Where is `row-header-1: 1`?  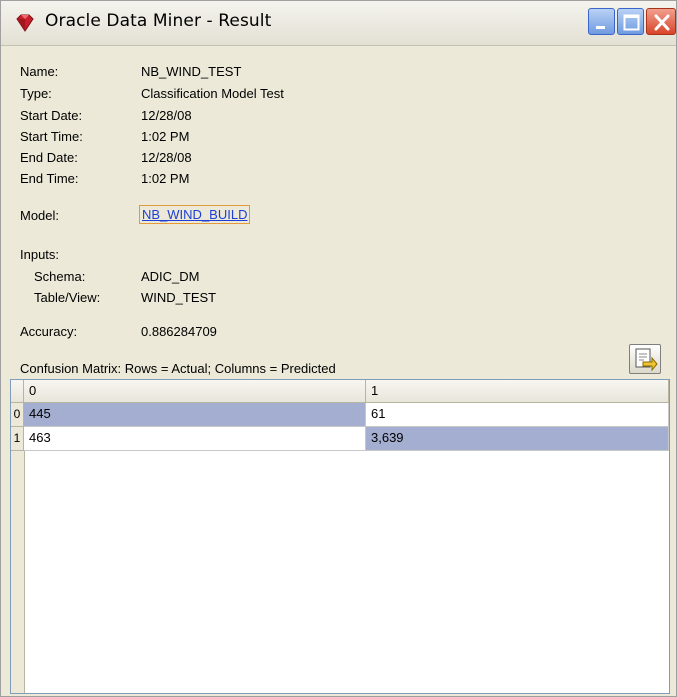 row-header-1: 1 is located at coordinates (17, 439).